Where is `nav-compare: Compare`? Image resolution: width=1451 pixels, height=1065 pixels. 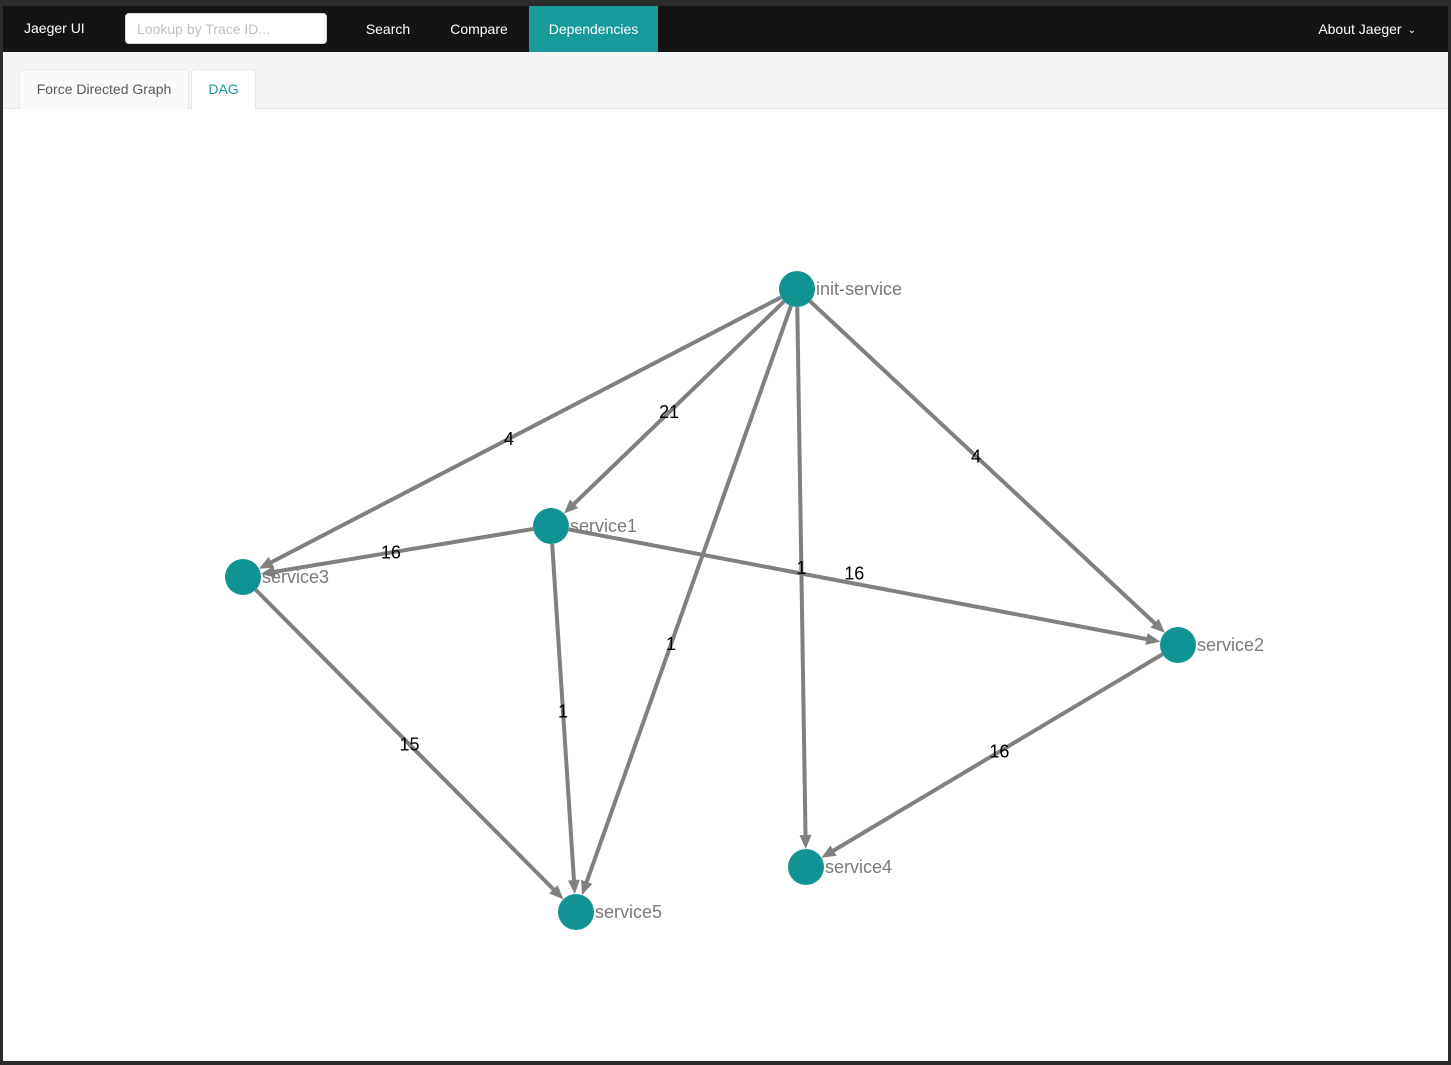
nav-compare: Compare is located at coordinates (479, 29).